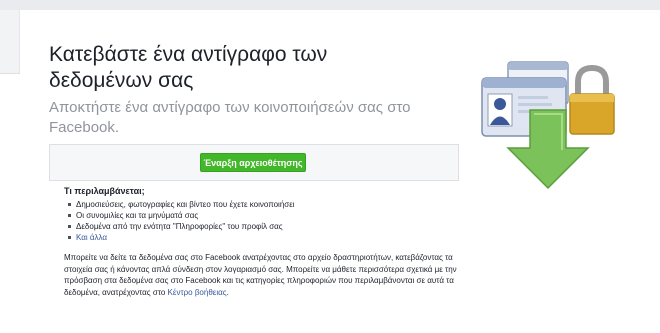 This screenshot has height=333, width=660. What do you see at coordinates (91, 237) in the screenshot?
I see `more-link: Και άλλα` at bounding box center [91, 237].